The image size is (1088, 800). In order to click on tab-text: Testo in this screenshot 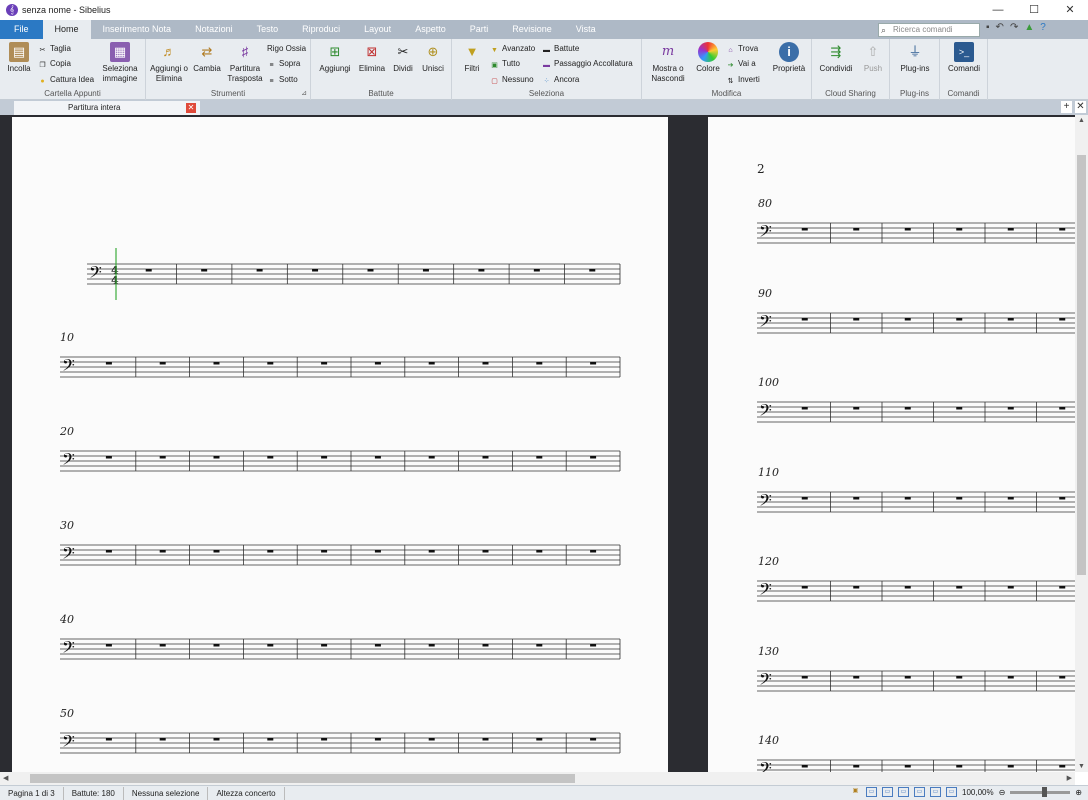, I will do `click(268, 29)`.